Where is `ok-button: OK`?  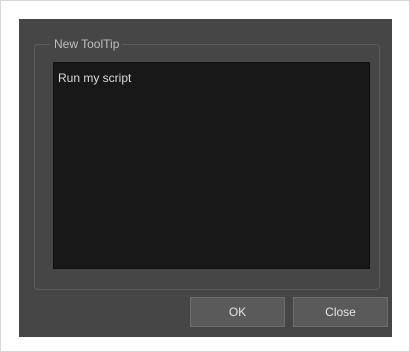
ok-button: OK is located at coordinates (237, 312).